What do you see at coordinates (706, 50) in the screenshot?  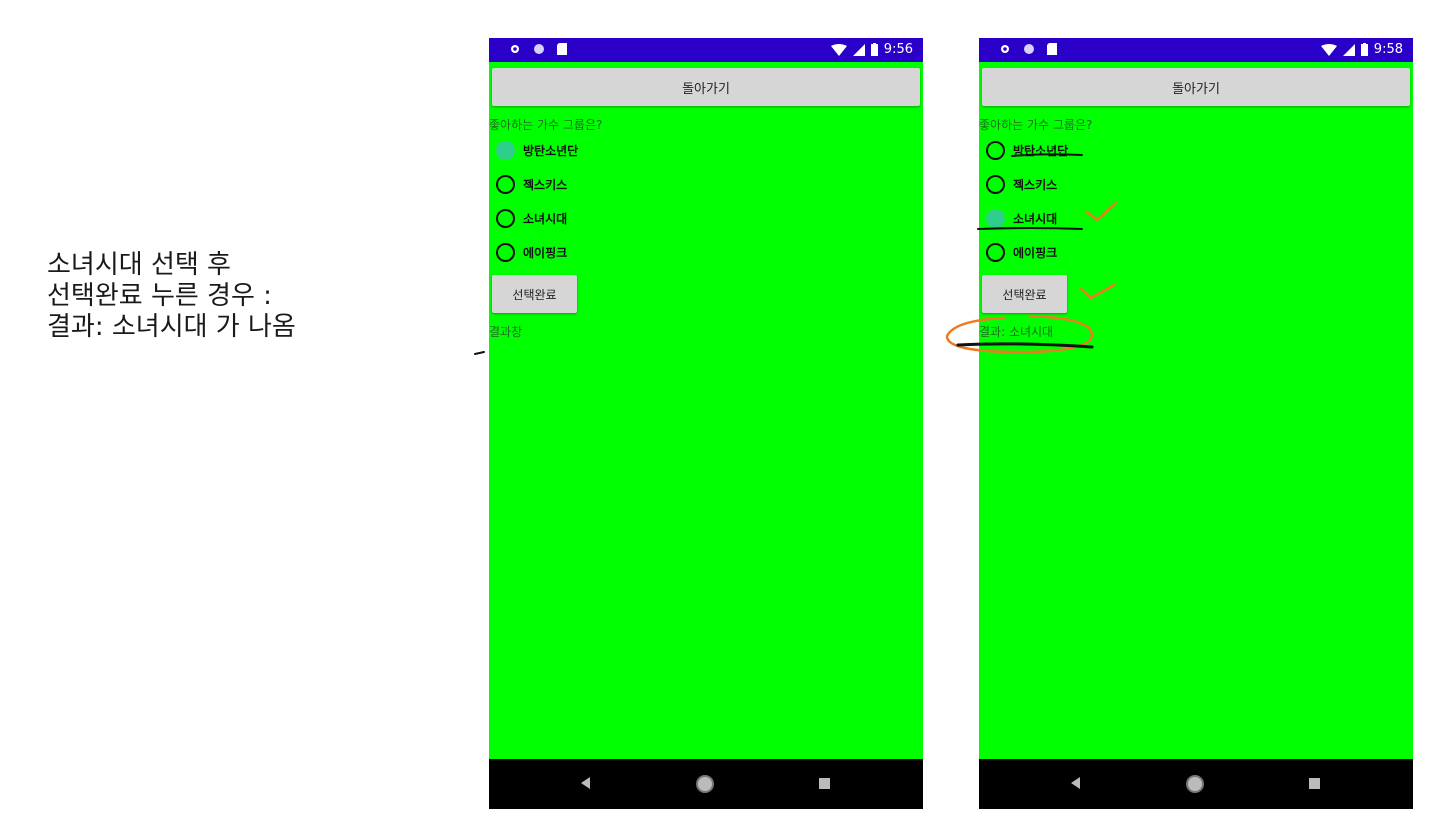 I see `status-bar: 9:56` at bounding box center [706, 50].